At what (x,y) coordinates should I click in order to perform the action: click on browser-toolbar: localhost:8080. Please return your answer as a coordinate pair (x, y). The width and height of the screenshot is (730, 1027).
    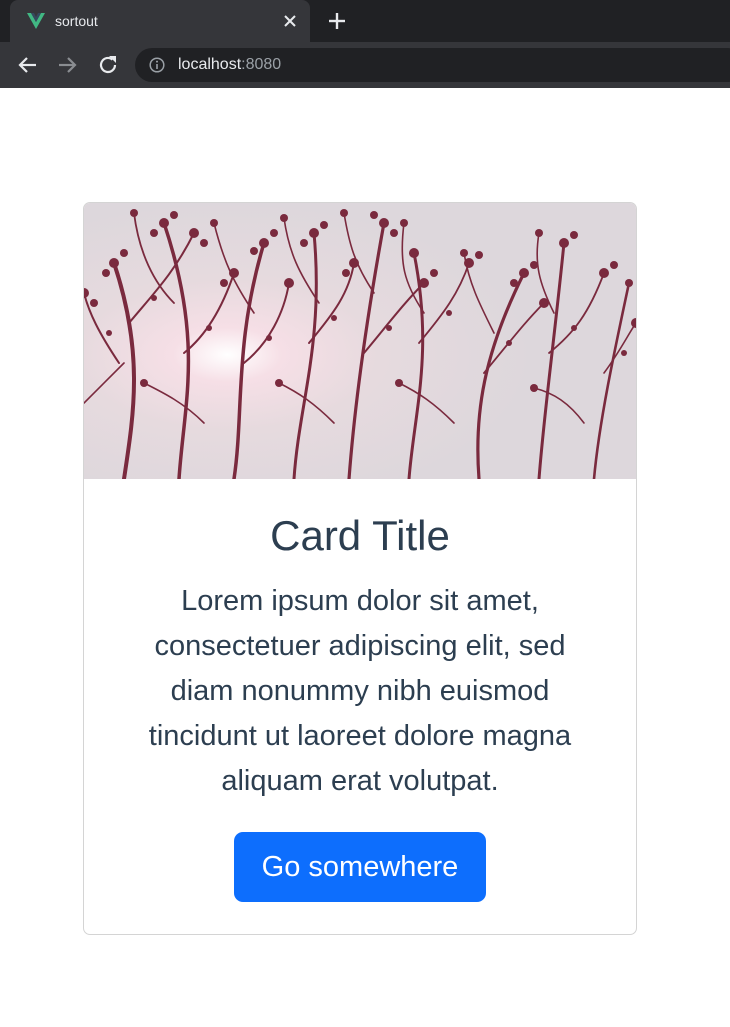
    Looking at the image, I should click on (365, 65).